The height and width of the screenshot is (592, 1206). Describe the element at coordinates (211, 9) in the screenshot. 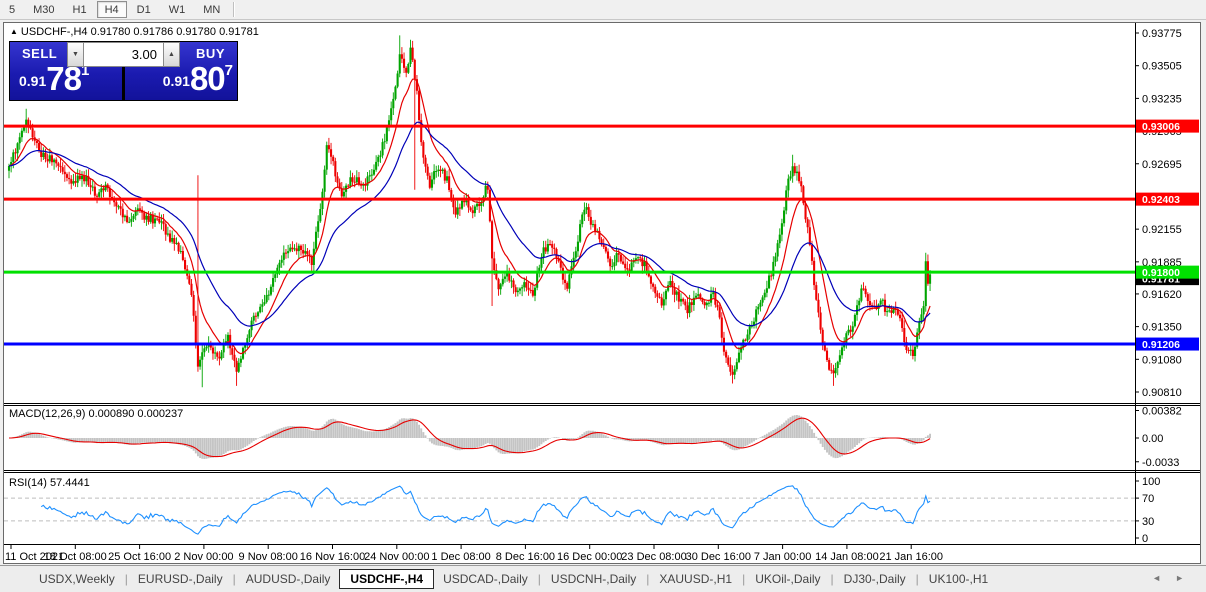

I see `timeframe-button-mn: MN` at that location.